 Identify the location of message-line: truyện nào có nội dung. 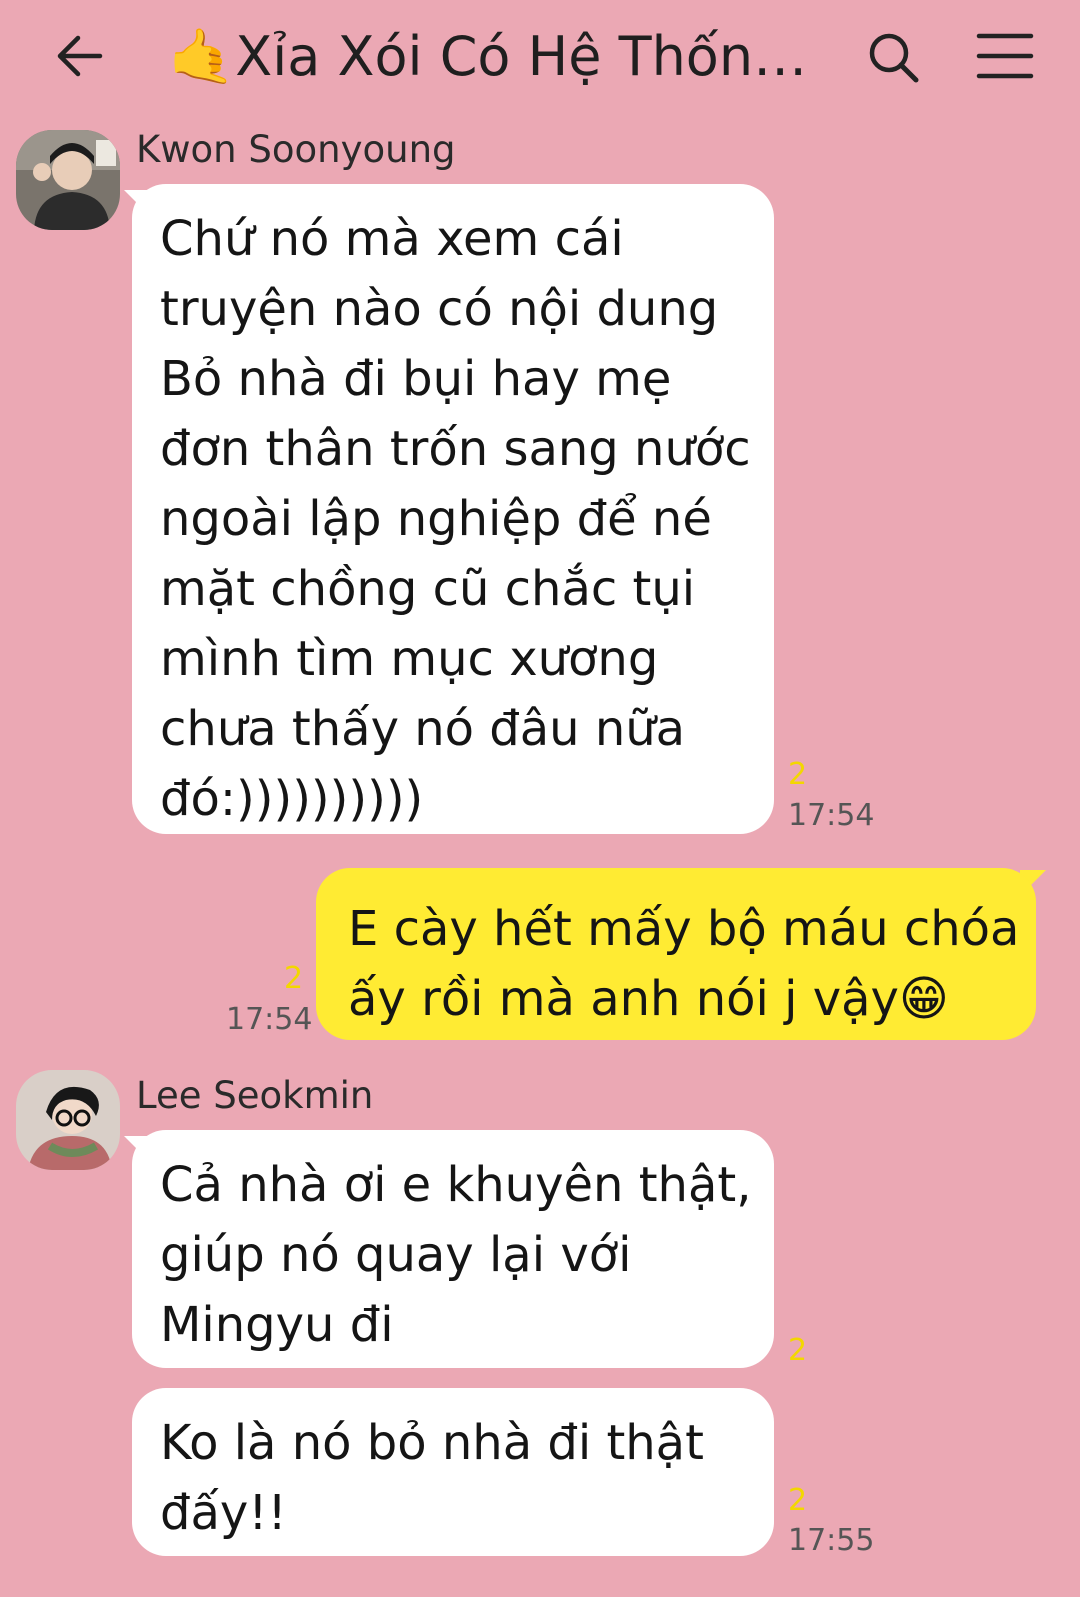
(439, 309).